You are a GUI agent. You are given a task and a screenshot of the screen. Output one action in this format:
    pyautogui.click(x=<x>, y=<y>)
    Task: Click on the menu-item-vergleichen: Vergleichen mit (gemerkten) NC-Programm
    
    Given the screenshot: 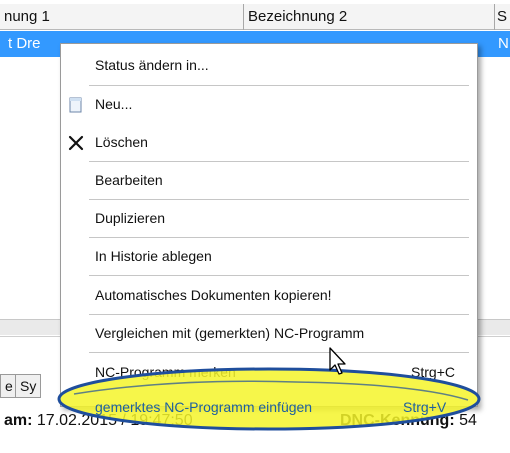 What is the action you would take?
    pyautogui.click(x=269, y=333)
    